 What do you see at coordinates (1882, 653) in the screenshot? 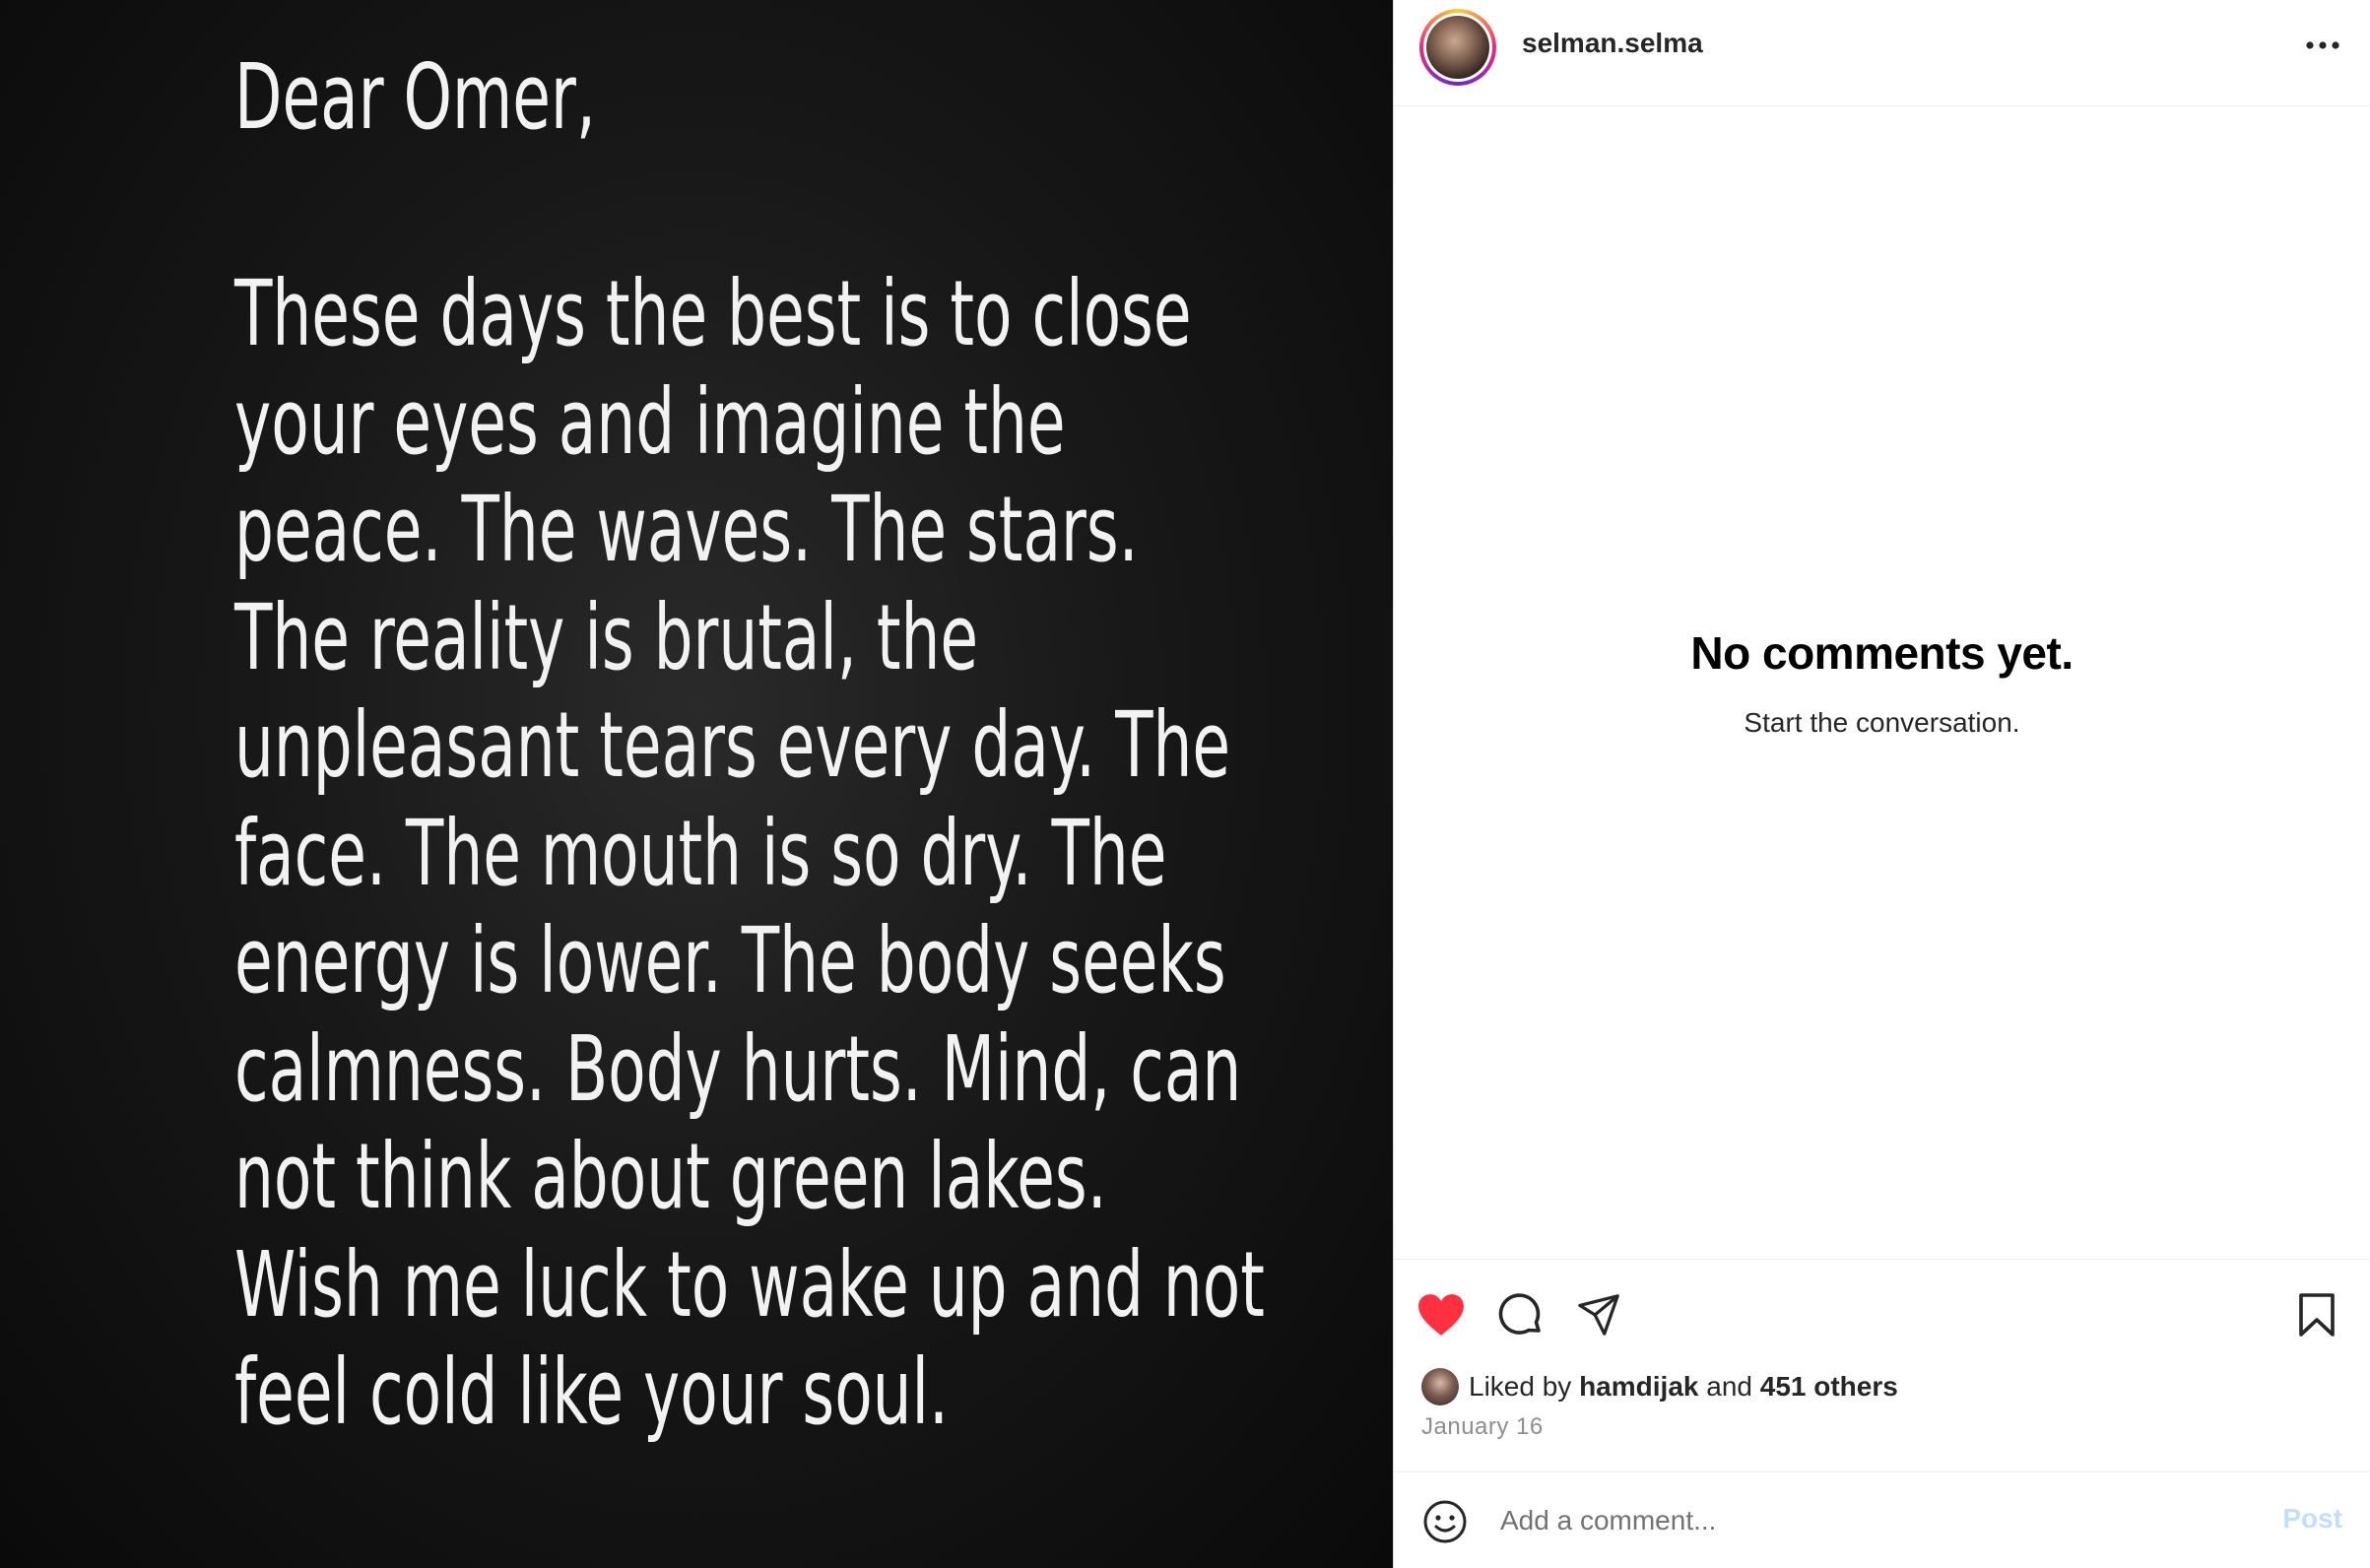
I see `empty-comments-title: No comments yet.` at bounding box center [1882, 653].